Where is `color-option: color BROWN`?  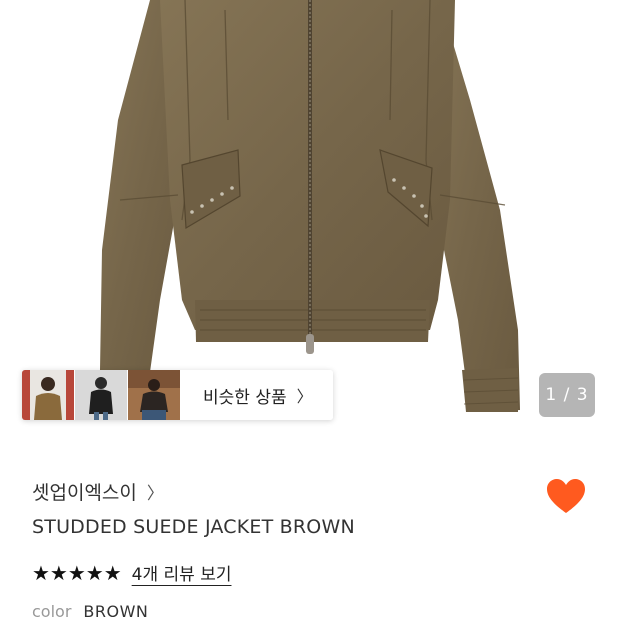 color-option: color BROWN is located at coordinates (90, 611).